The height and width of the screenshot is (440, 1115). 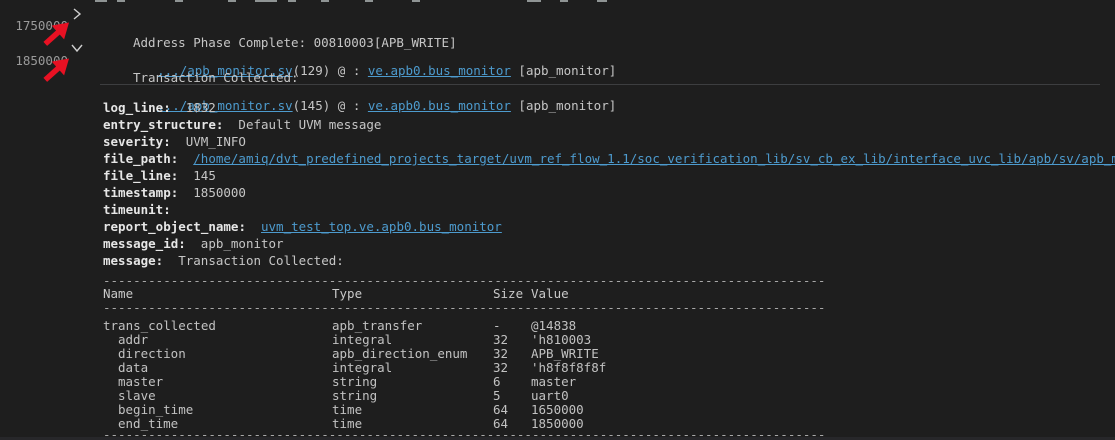 I want to click on detail-row: severity: UVM_INFO, so click(x=609, y=141).